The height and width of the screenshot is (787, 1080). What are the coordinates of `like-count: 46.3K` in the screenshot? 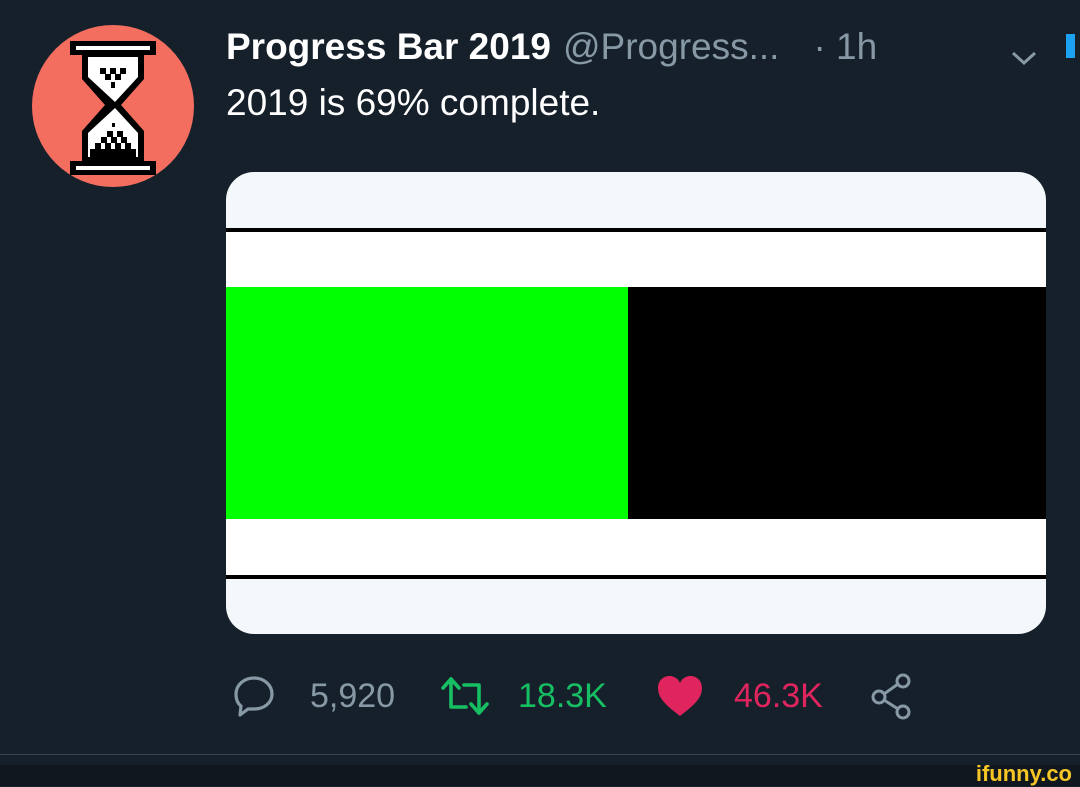 It's located at (778, 695).